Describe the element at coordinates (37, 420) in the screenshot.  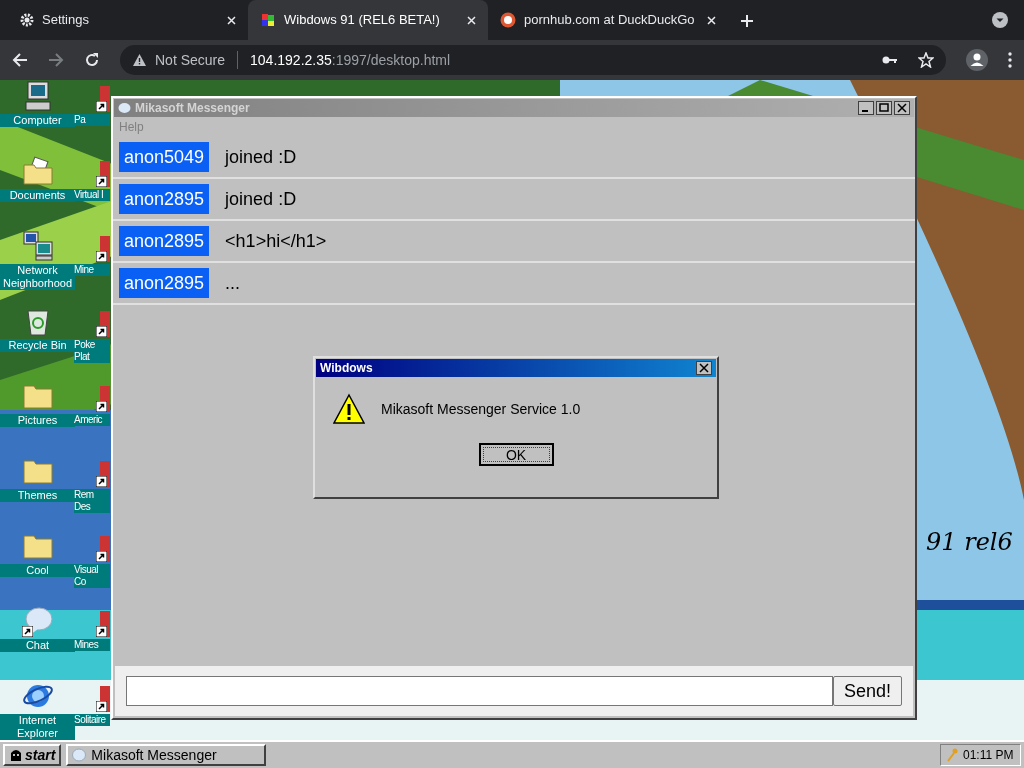
I see `desktop-icon-label: Pictures` at that location.